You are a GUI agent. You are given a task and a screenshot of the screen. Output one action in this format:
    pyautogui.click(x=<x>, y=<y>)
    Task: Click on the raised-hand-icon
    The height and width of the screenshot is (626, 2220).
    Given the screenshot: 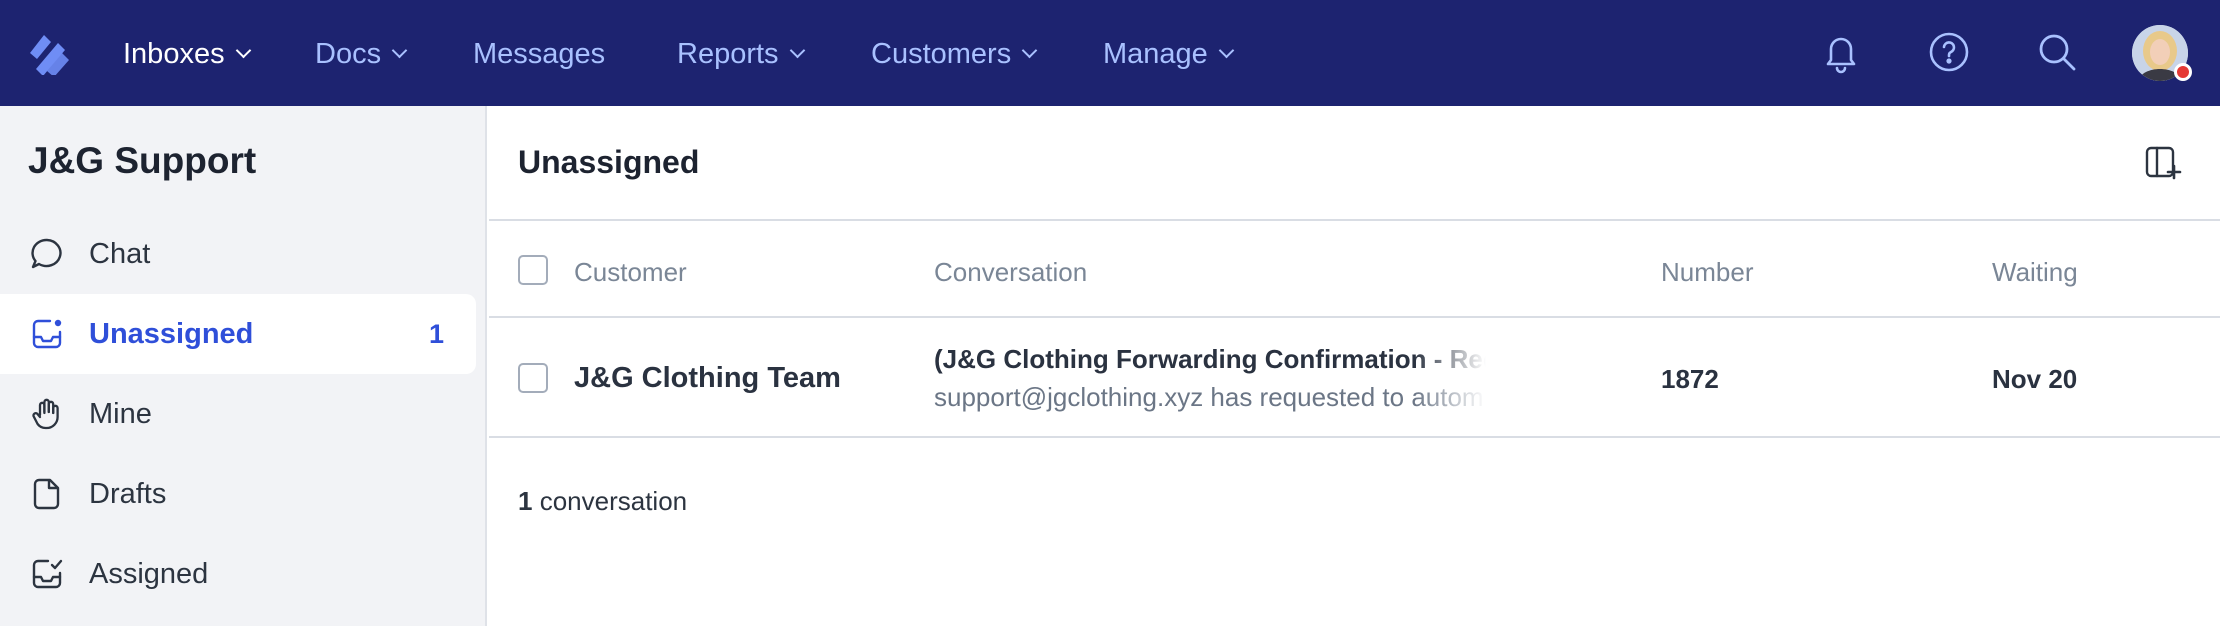 What is the action you would take?
    pyautogui.click(x=45, y=414)
    